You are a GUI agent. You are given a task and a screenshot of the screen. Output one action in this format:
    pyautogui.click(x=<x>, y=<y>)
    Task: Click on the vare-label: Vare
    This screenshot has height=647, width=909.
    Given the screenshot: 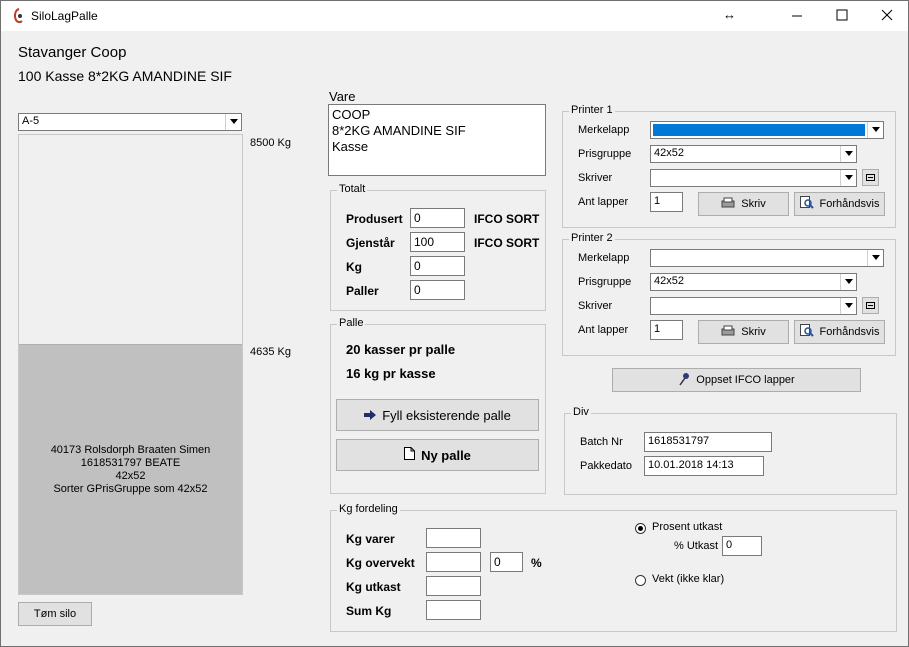 What is the action you would take?
    pyautogui.click(x=342, y=96)
    